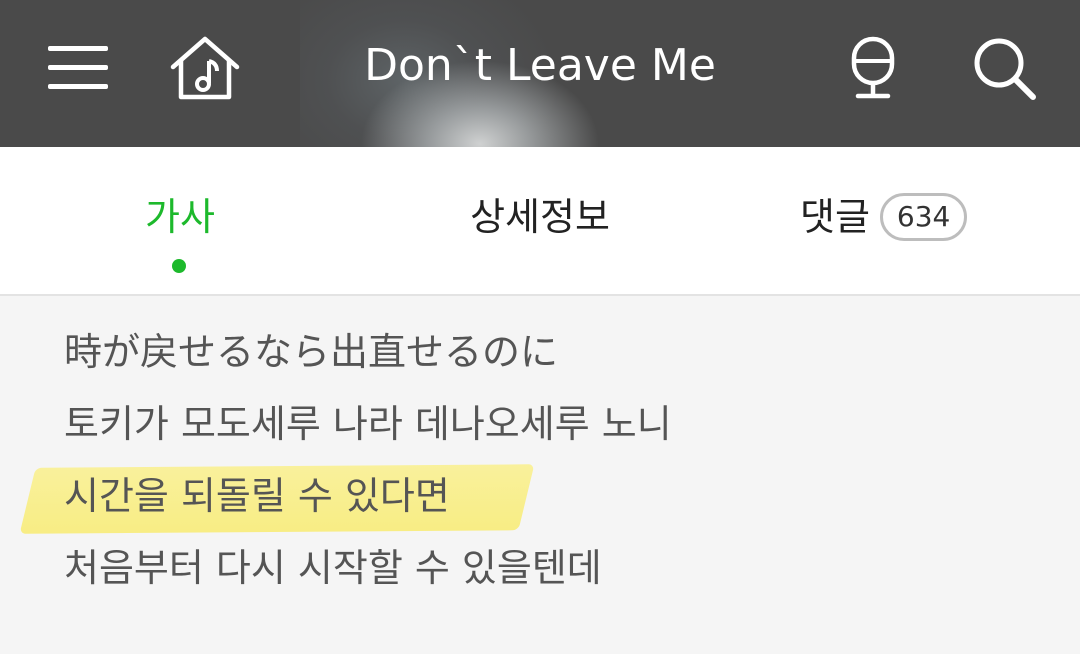 The height and width of the screenshot is (654, 1080). What do you see at coordinates (257, 496) in the screenshot?
I see `lyric-line-text: 시간을 되돌릴 수 있다면` at bounding box center [257, 496].